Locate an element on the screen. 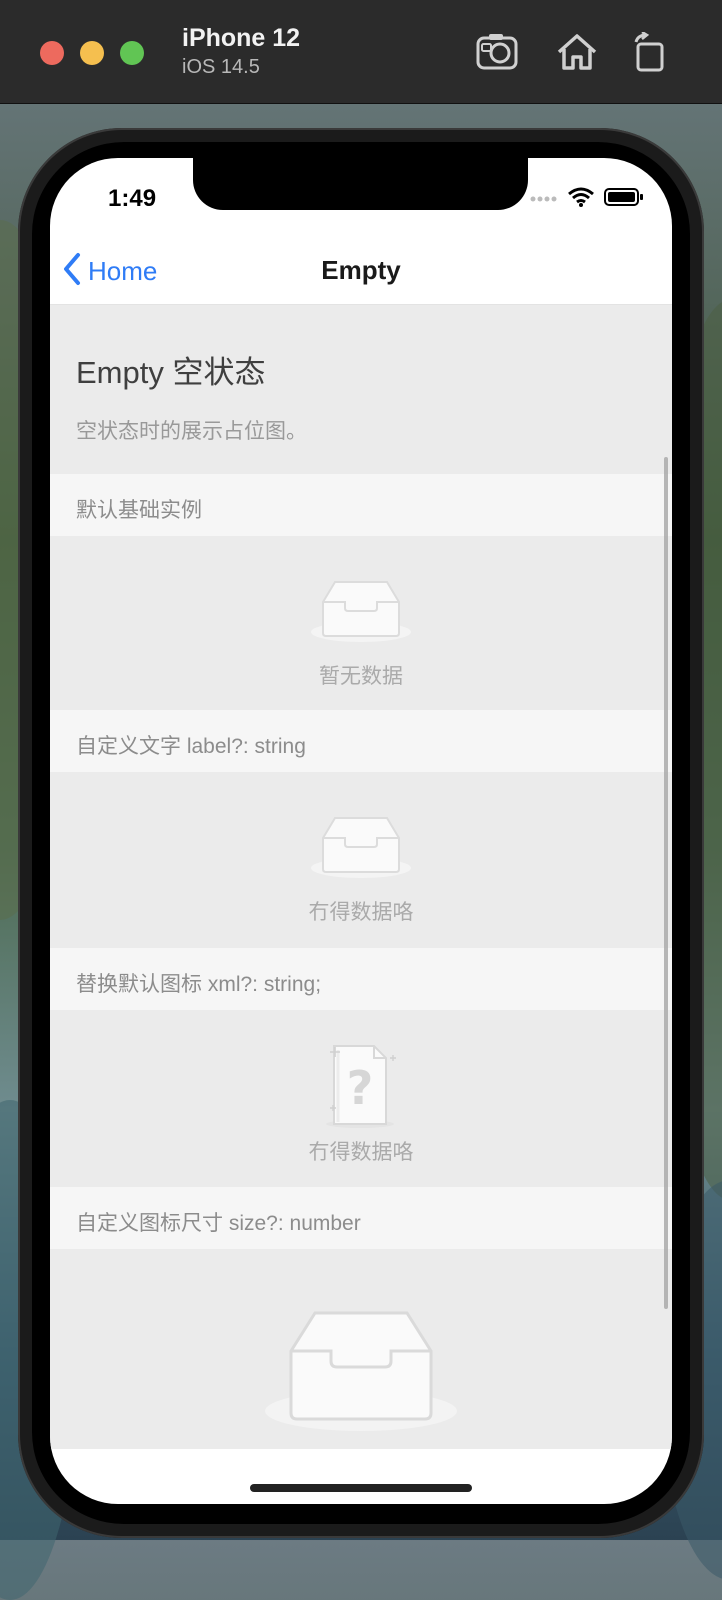 The image size is (722, 1600). section-header-label: 替换默认图标 xml?: string; is located at coordinates (199, 984).